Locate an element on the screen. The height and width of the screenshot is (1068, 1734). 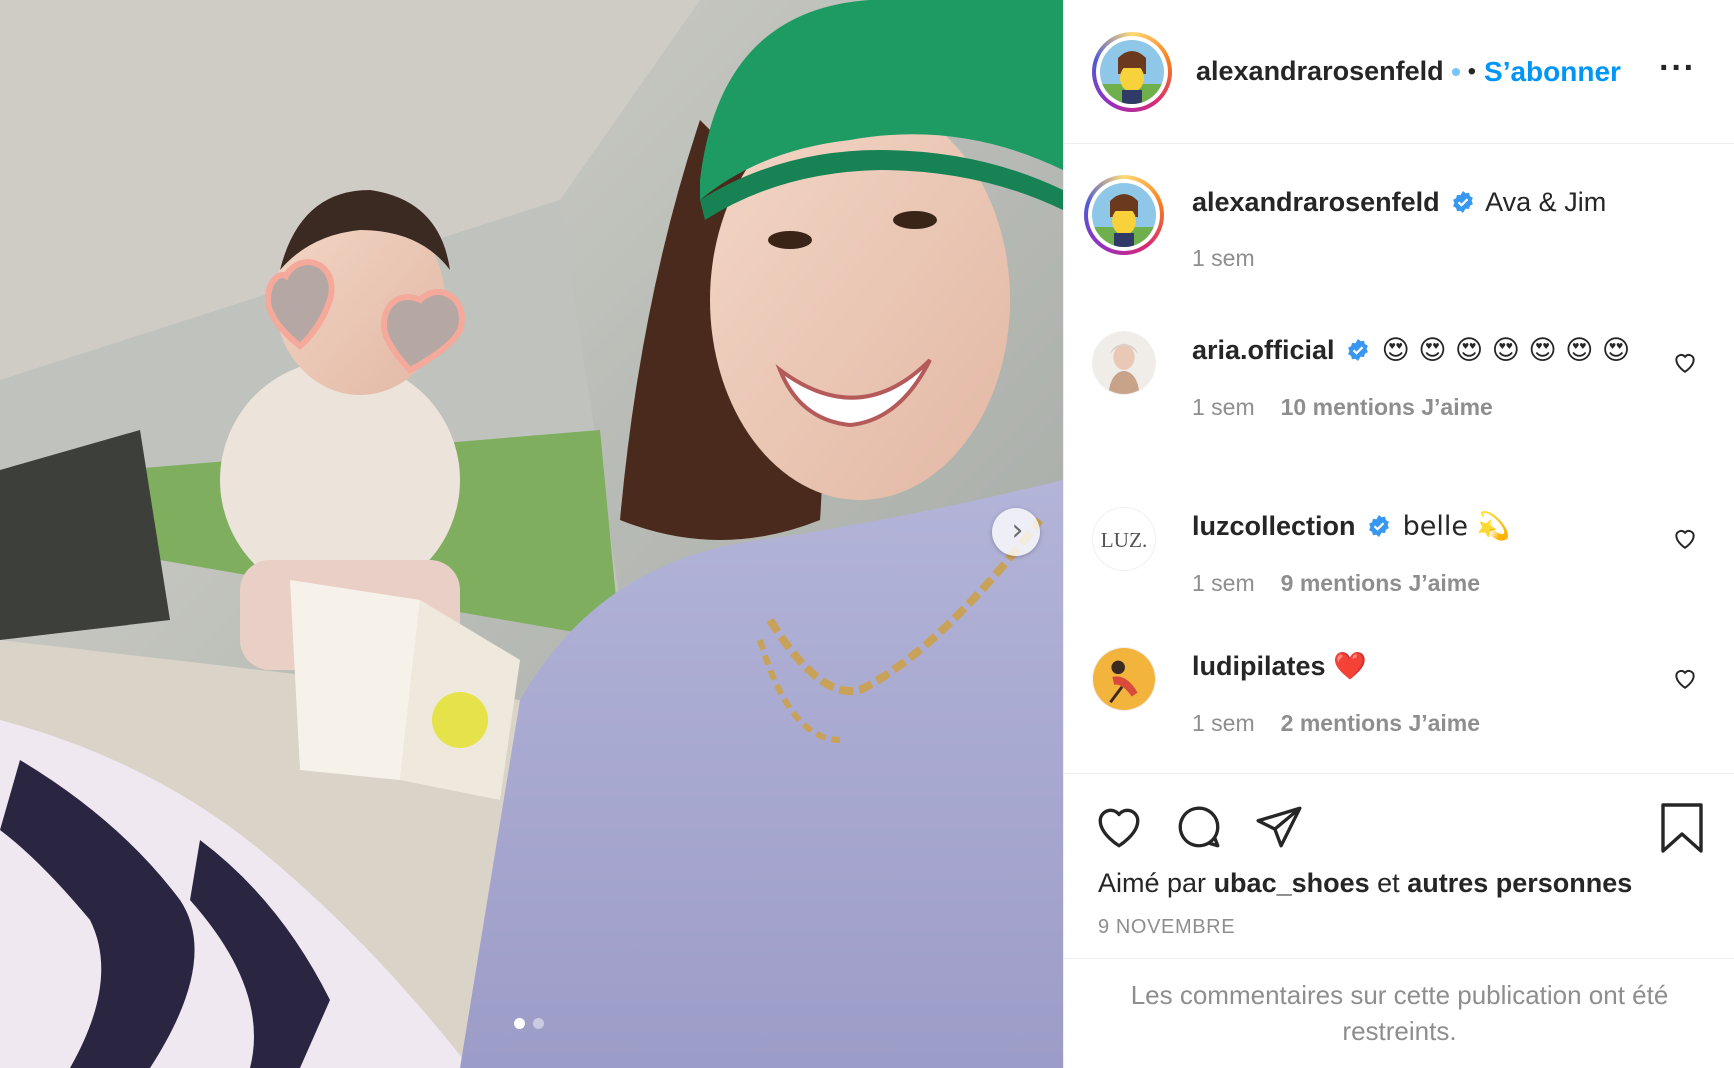
chevron-right-icon: › is located at coordinates (1017, 530).